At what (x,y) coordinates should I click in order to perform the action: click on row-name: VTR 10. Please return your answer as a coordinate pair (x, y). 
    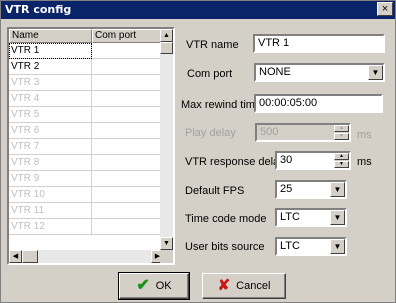
    Looking at the image, I should click on (50, 195).